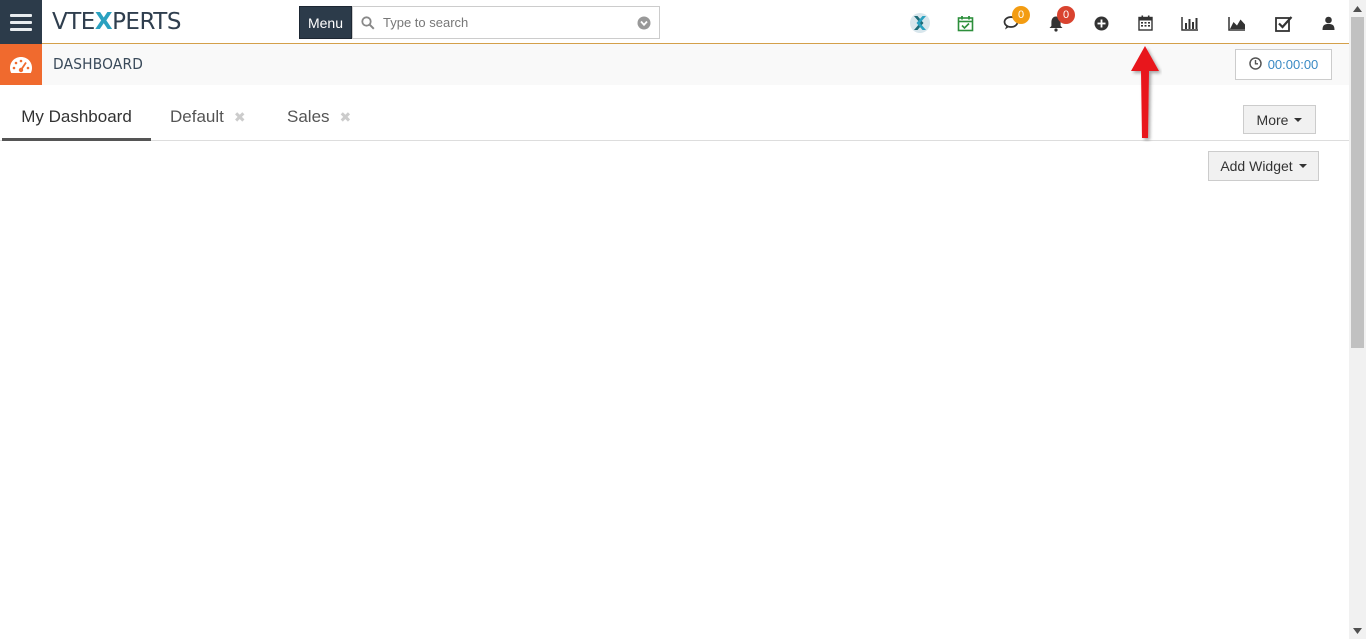 This screenshot has height=639, width=1366. What do you see at coordinates (1272, 119) in the screenshot?
I see `more-label: More` at bounding box center [1272, 119].